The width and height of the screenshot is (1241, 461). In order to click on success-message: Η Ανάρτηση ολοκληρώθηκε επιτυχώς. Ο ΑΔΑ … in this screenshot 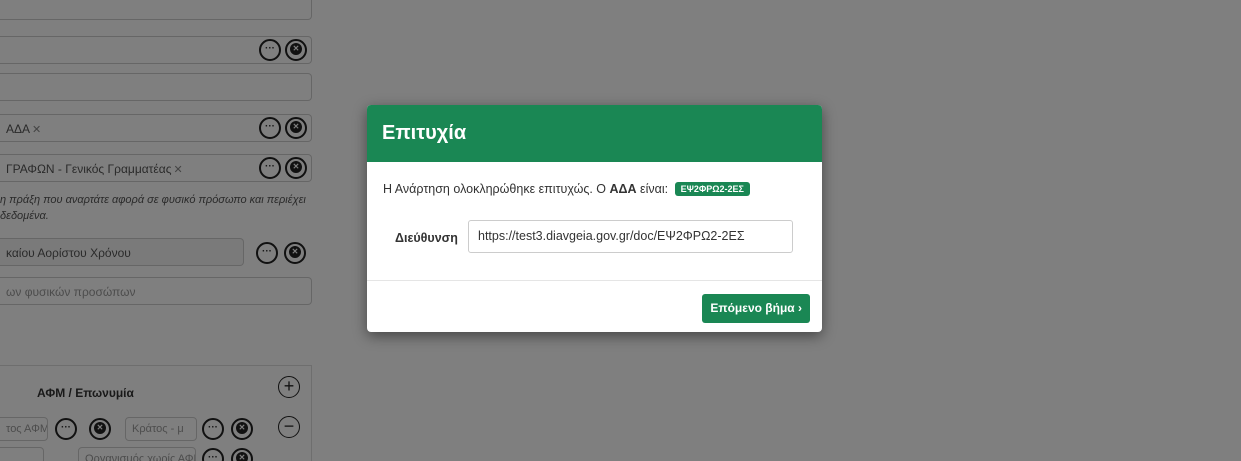, I will do `click(566, 189)`.